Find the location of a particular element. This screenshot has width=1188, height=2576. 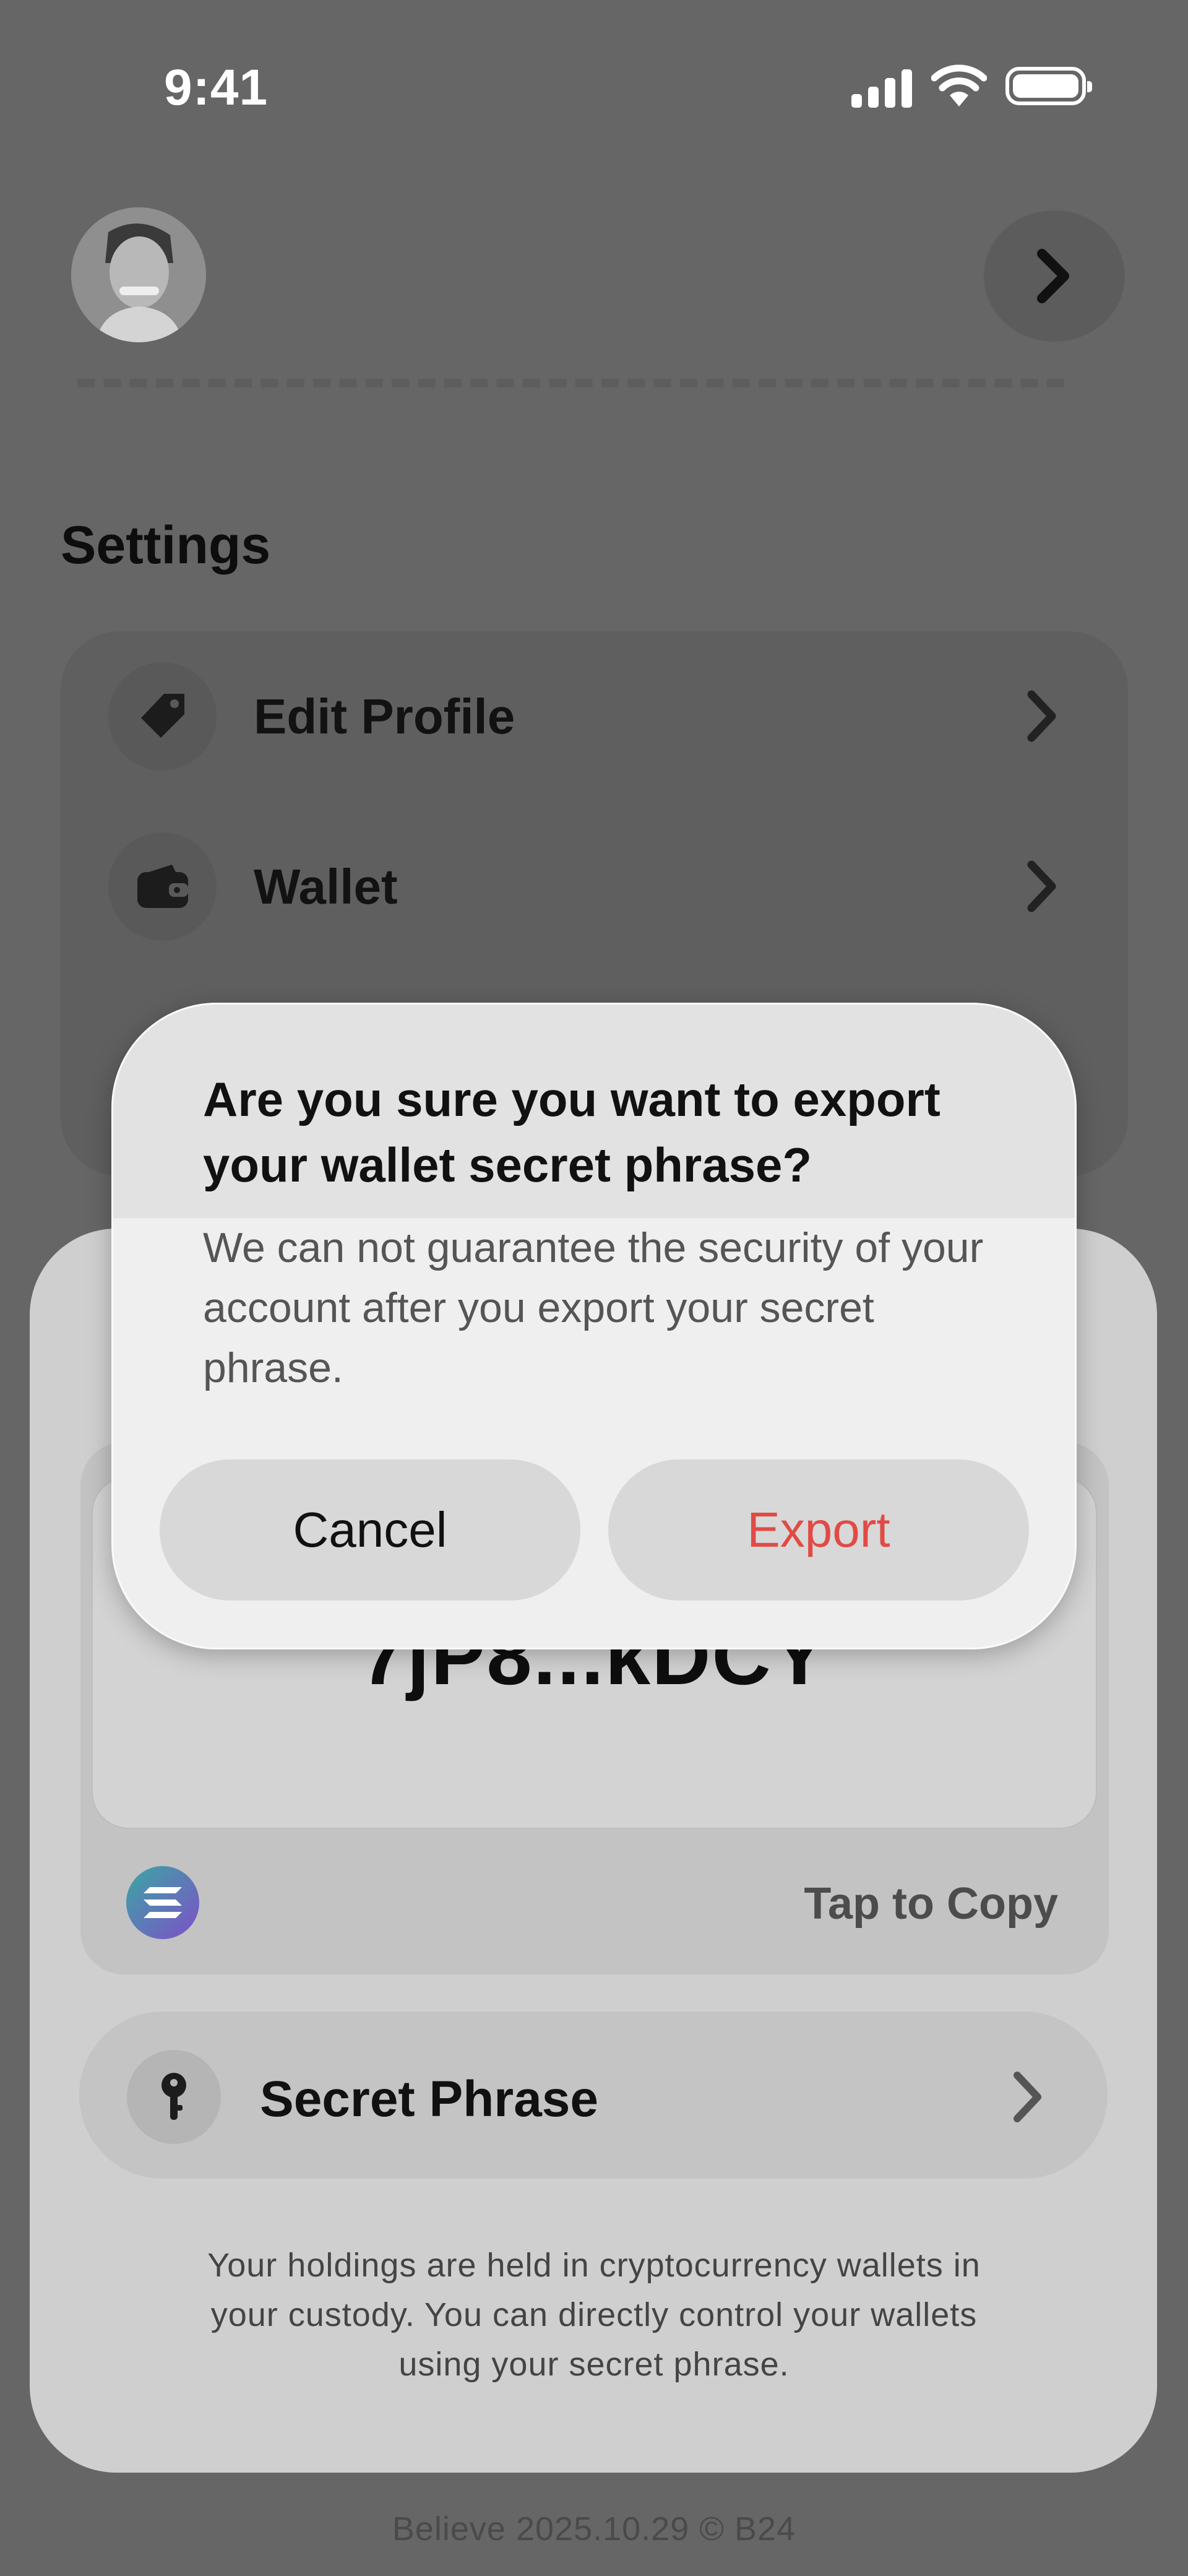

status-time: 9:41 is located at coordinates (216, 87).